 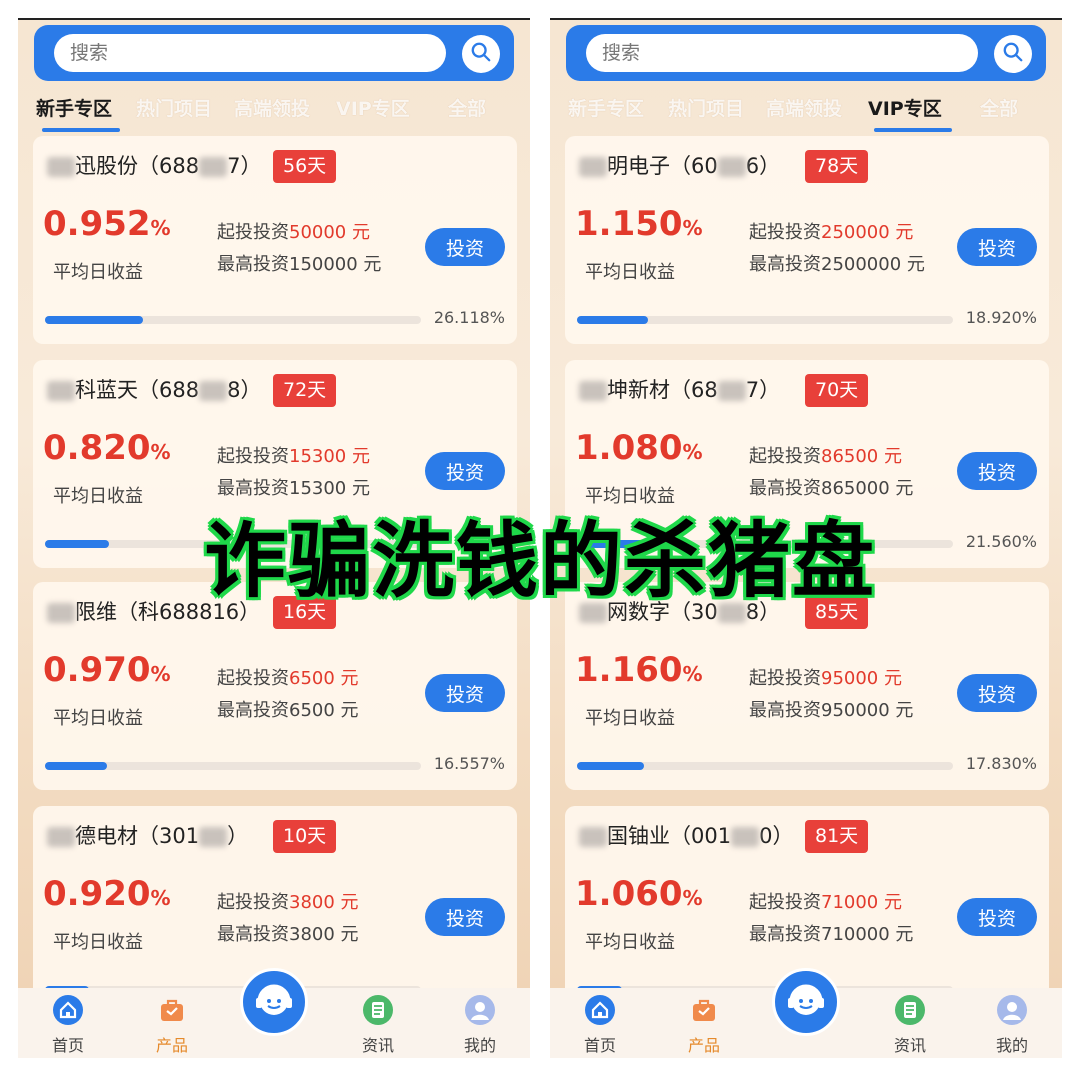 What do you see at coordinates (305, 166) in the screenshot?
I see `duration-badge: 56天` at bounding box center [305, 166].